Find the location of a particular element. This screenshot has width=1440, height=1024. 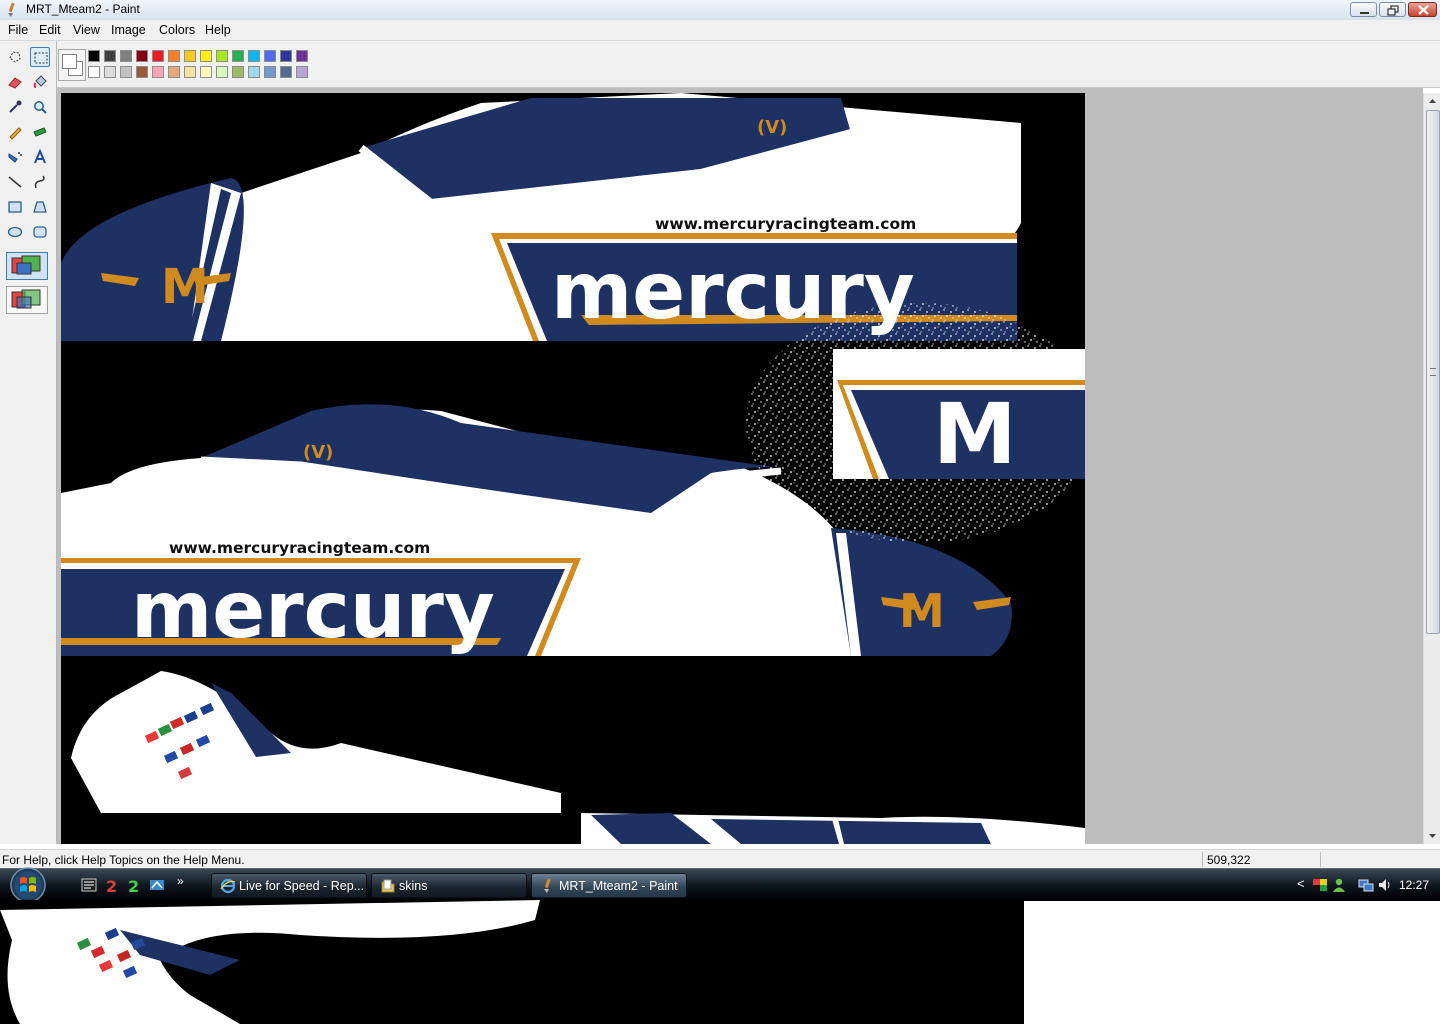

airbrush-tool is located at coordinates (15, 157).